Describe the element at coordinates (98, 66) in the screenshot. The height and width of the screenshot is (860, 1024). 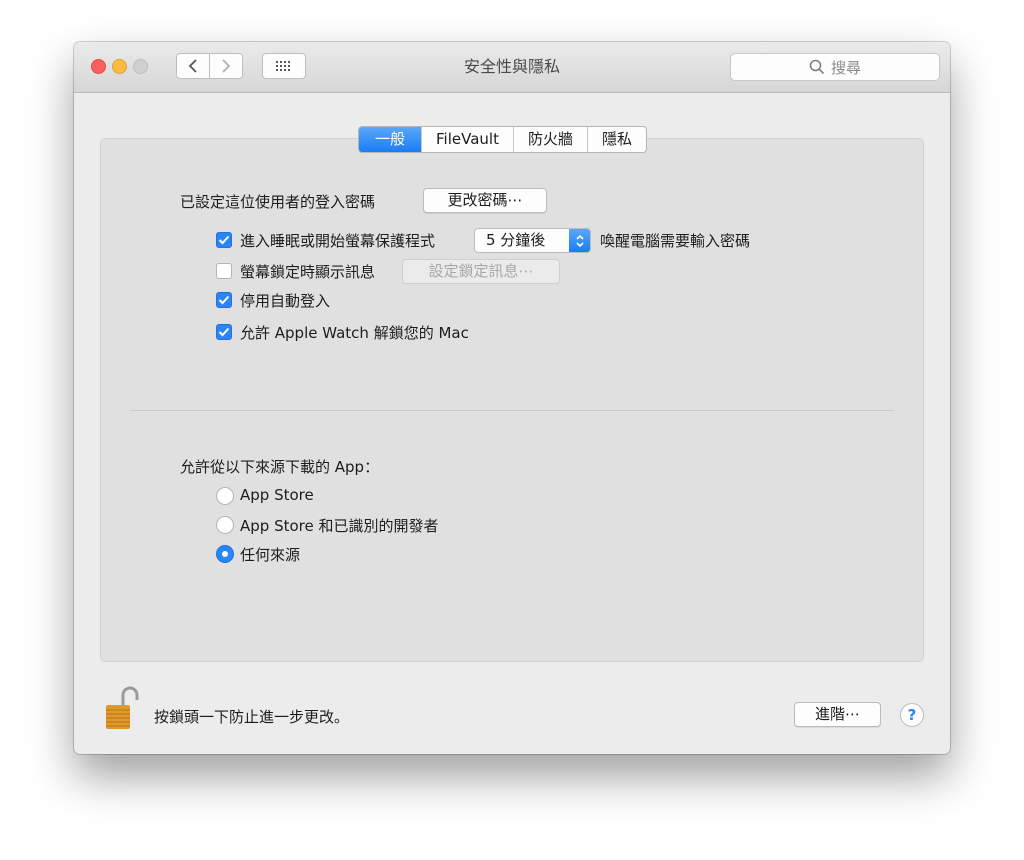
I see `close-button` at that location.